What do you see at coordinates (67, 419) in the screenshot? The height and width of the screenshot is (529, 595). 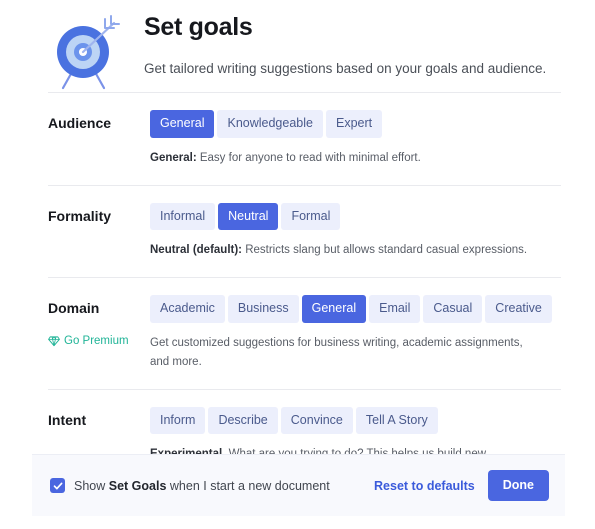 I see `setting-row-label: Intent` at bounding box center [67, 419].